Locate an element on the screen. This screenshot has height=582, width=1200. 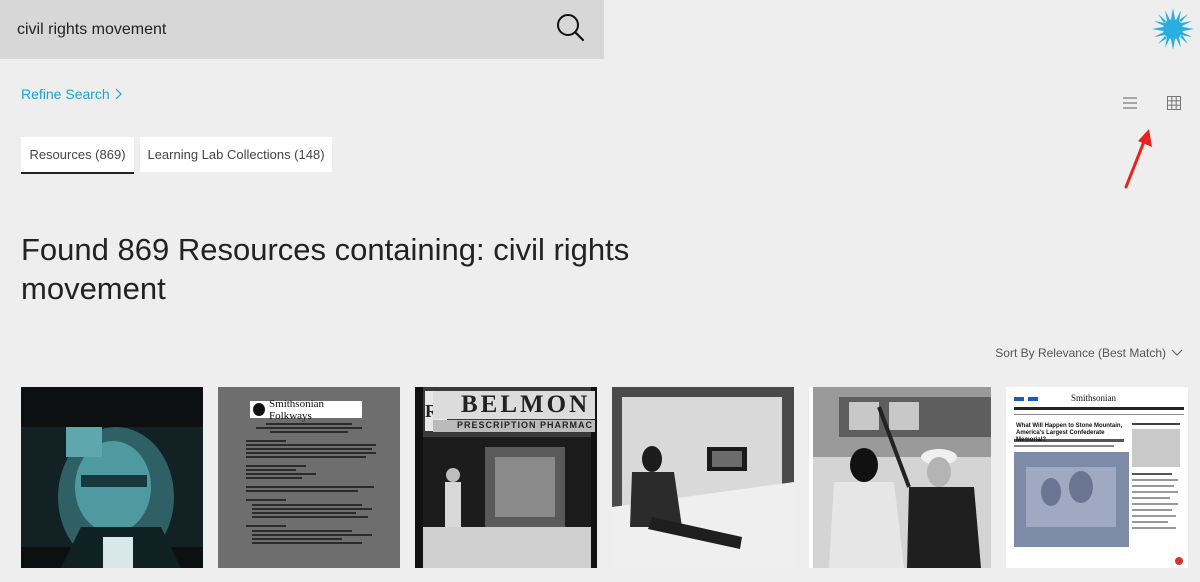
tab-resources-label: Resources (869) is located at coordinates (77, 154).